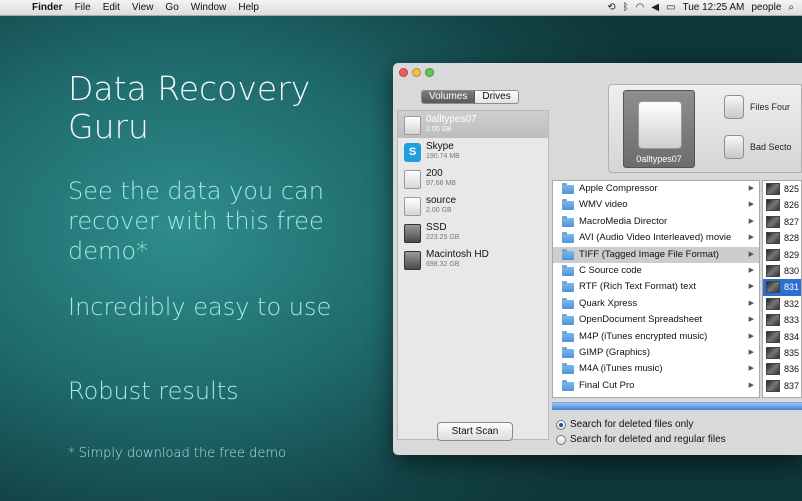  Describe the element at coordinates (655, 7) in the screenshot. I see `volume-icon: ◀` at that location.